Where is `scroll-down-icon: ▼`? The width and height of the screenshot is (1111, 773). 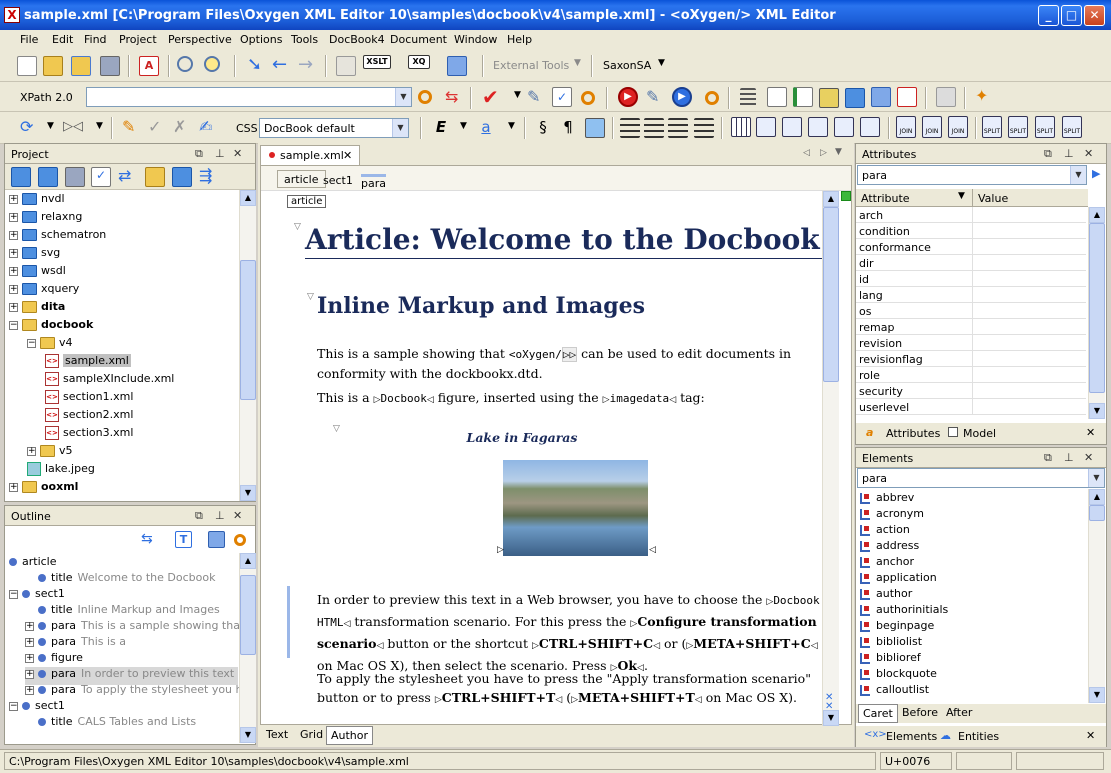 scroll-down-icon: ▼ is located at coordinates (248, 493).